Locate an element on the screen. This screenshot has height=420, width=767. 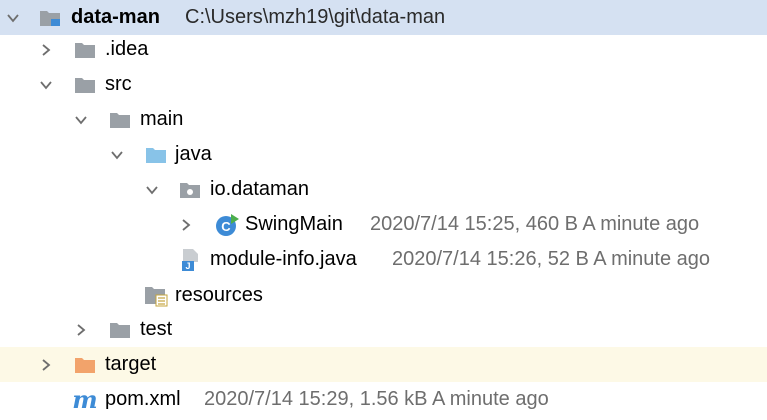
svg-text: C is located at coordinates (226, 226).